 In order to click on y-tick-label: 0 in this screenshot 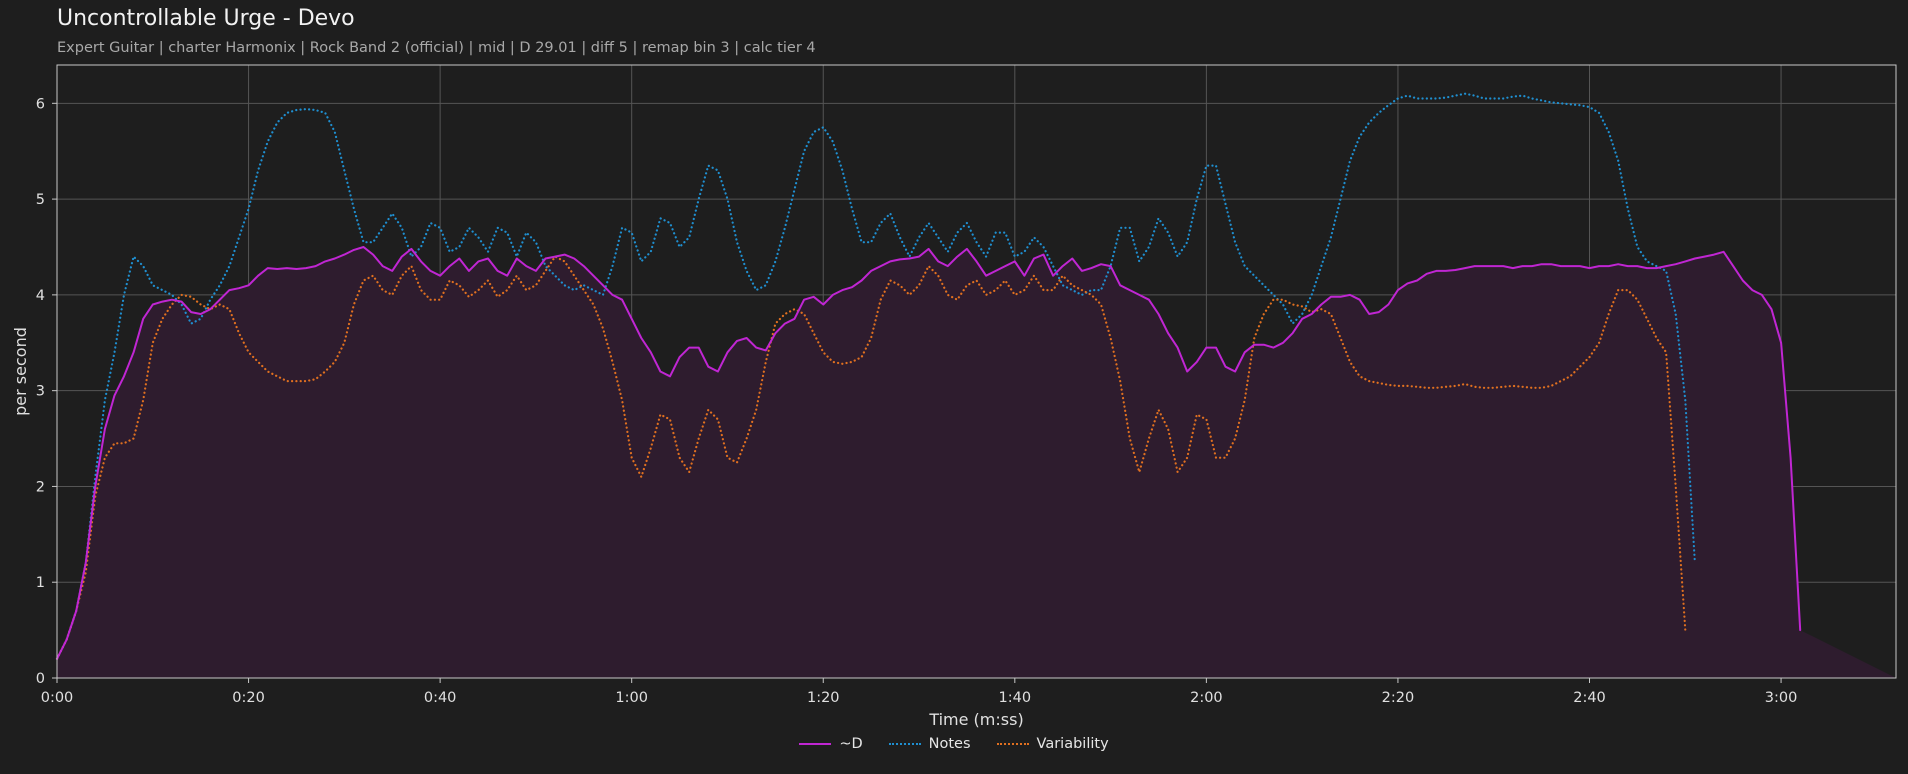, I will do `click(40, 679)`.